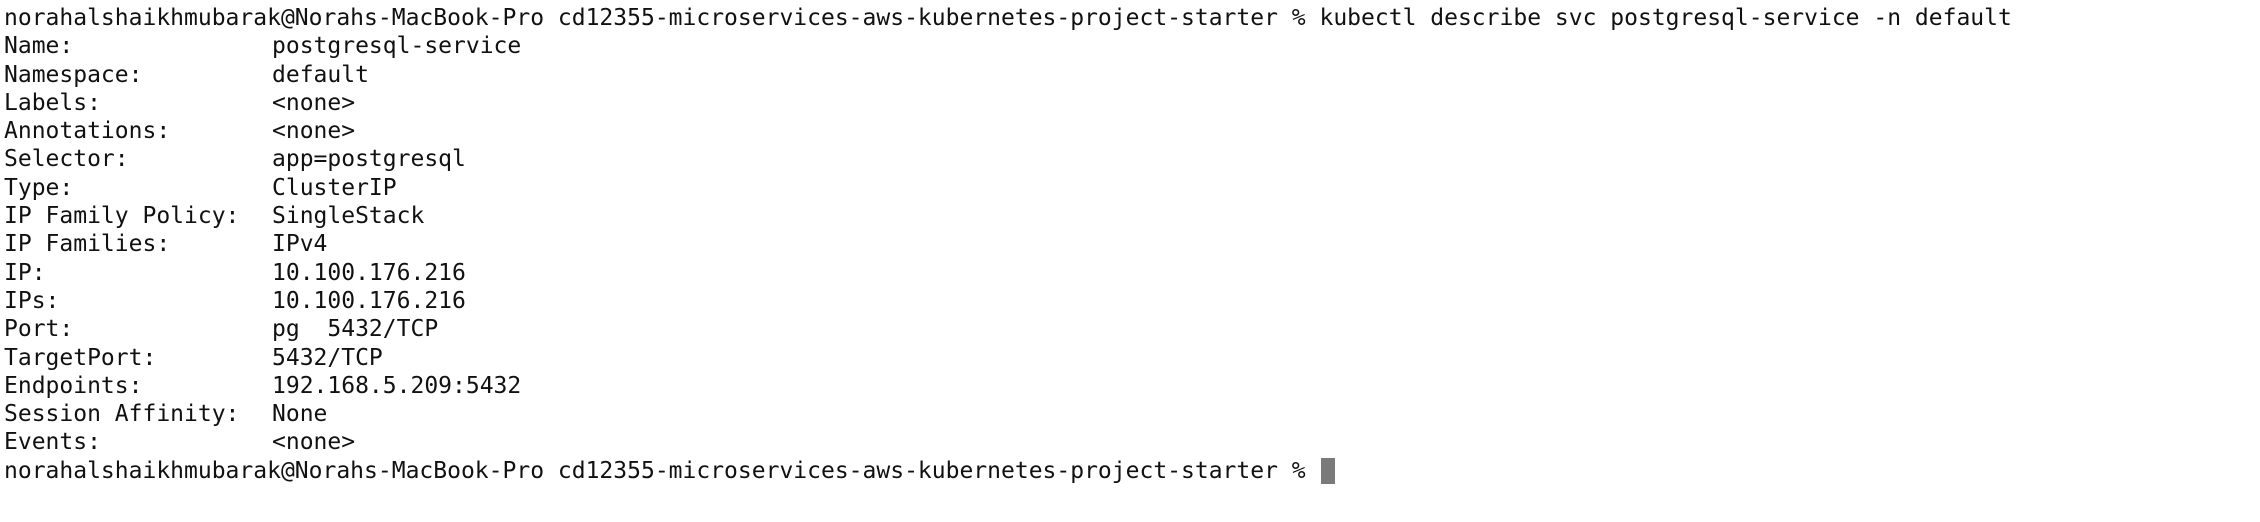 This screenshot has width=2260, height=522. What do you see at coordinates (397, 385) in the screenshot?
I see `field-value: 192.168.5.209:5432` at bounding box center [397, 385].